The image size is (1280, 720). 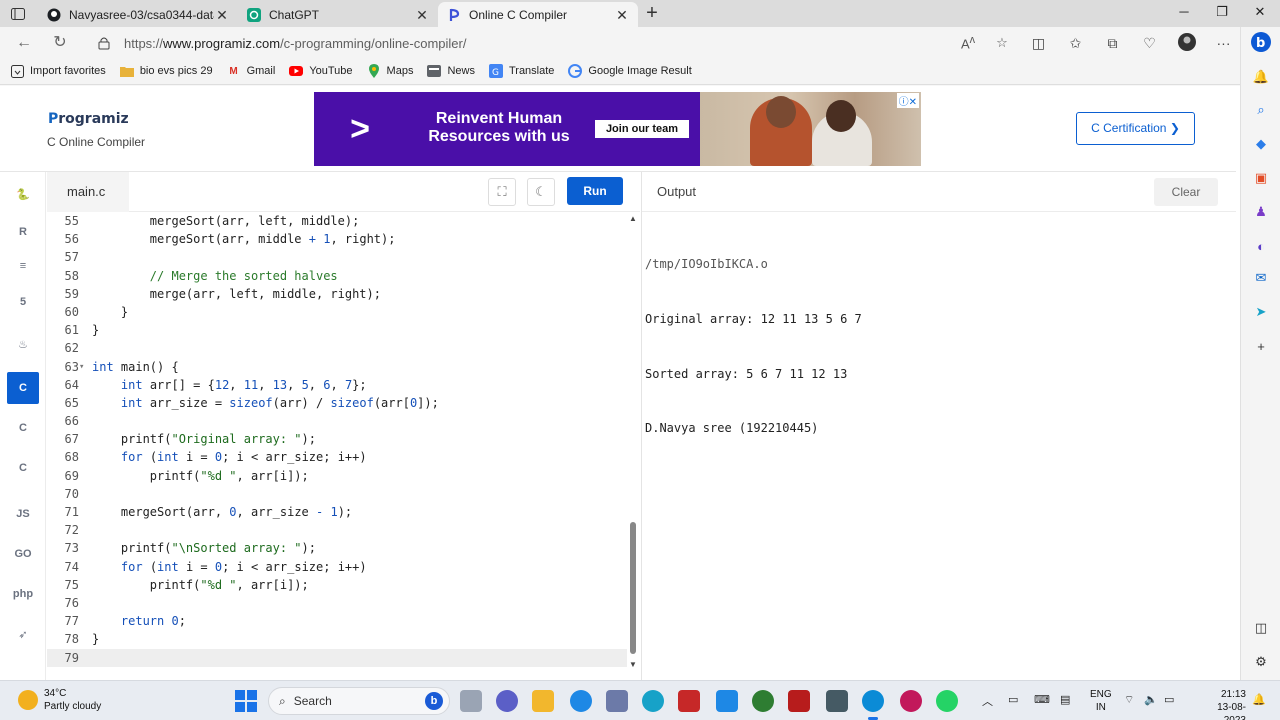 What do you see at coordinates (1184, 13) in the screenshot?
I see `minimize-icon: ─` at bounding box center [1184, 13].